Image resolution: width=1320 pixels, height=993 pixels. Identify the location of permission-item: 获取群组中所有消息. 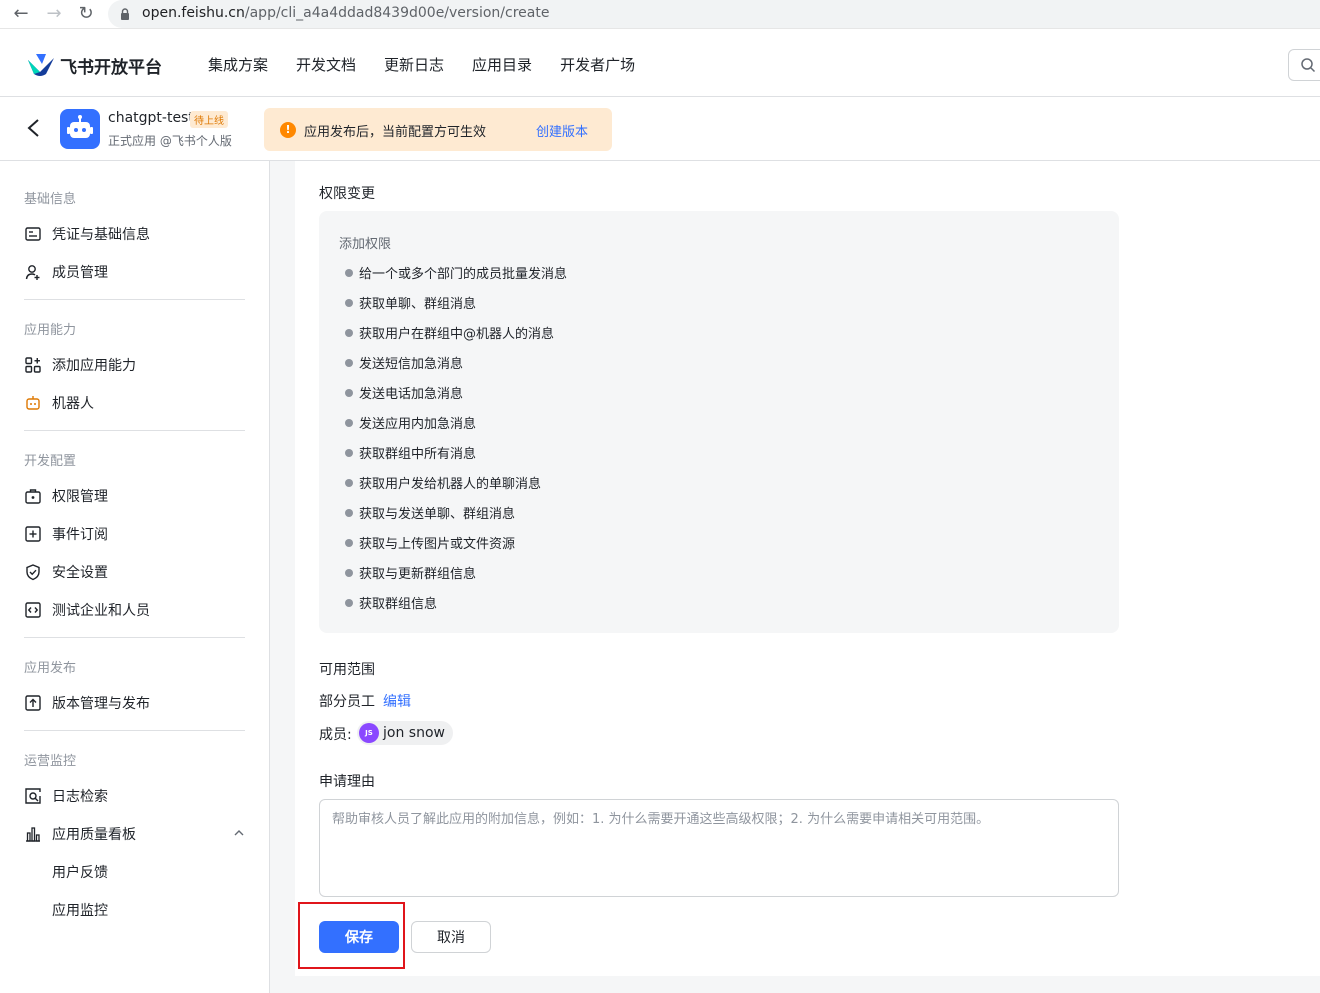
(410, 452).